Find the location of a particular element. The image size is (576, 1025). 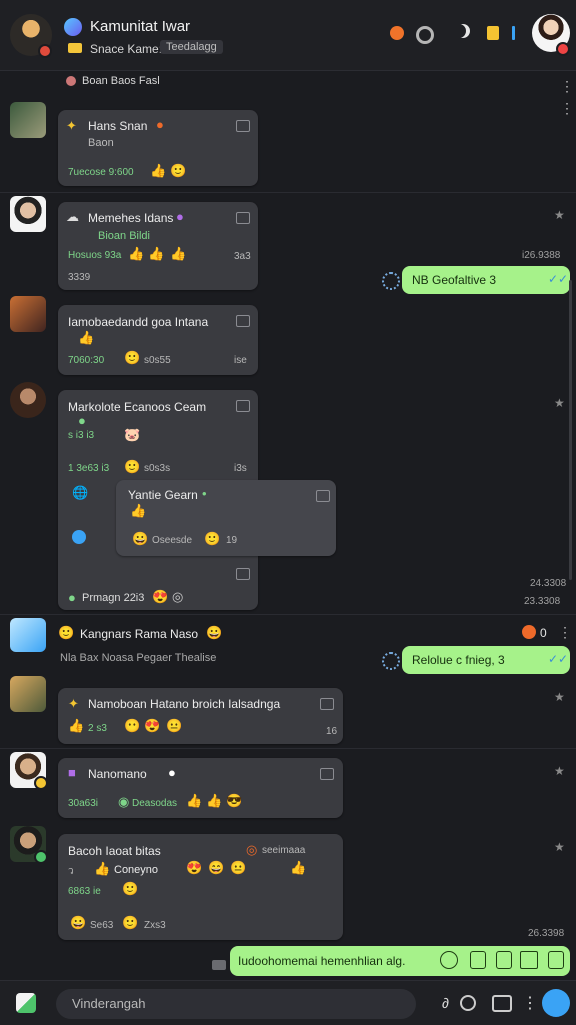

outgoing-message: Relolue c fnieg, 3 ✓✓ is located at coordinates (486, 660).